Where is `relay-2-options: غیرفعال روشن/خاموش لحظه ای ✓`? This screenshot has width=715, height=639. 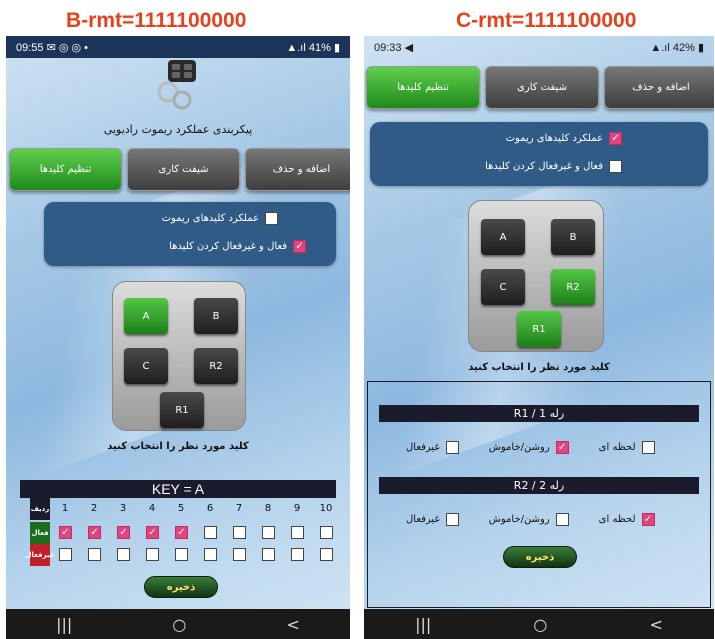 relay-2-options: غیرفعال روشن/خاموش لحظه ای ✓ is located at coordinates (530, 519).